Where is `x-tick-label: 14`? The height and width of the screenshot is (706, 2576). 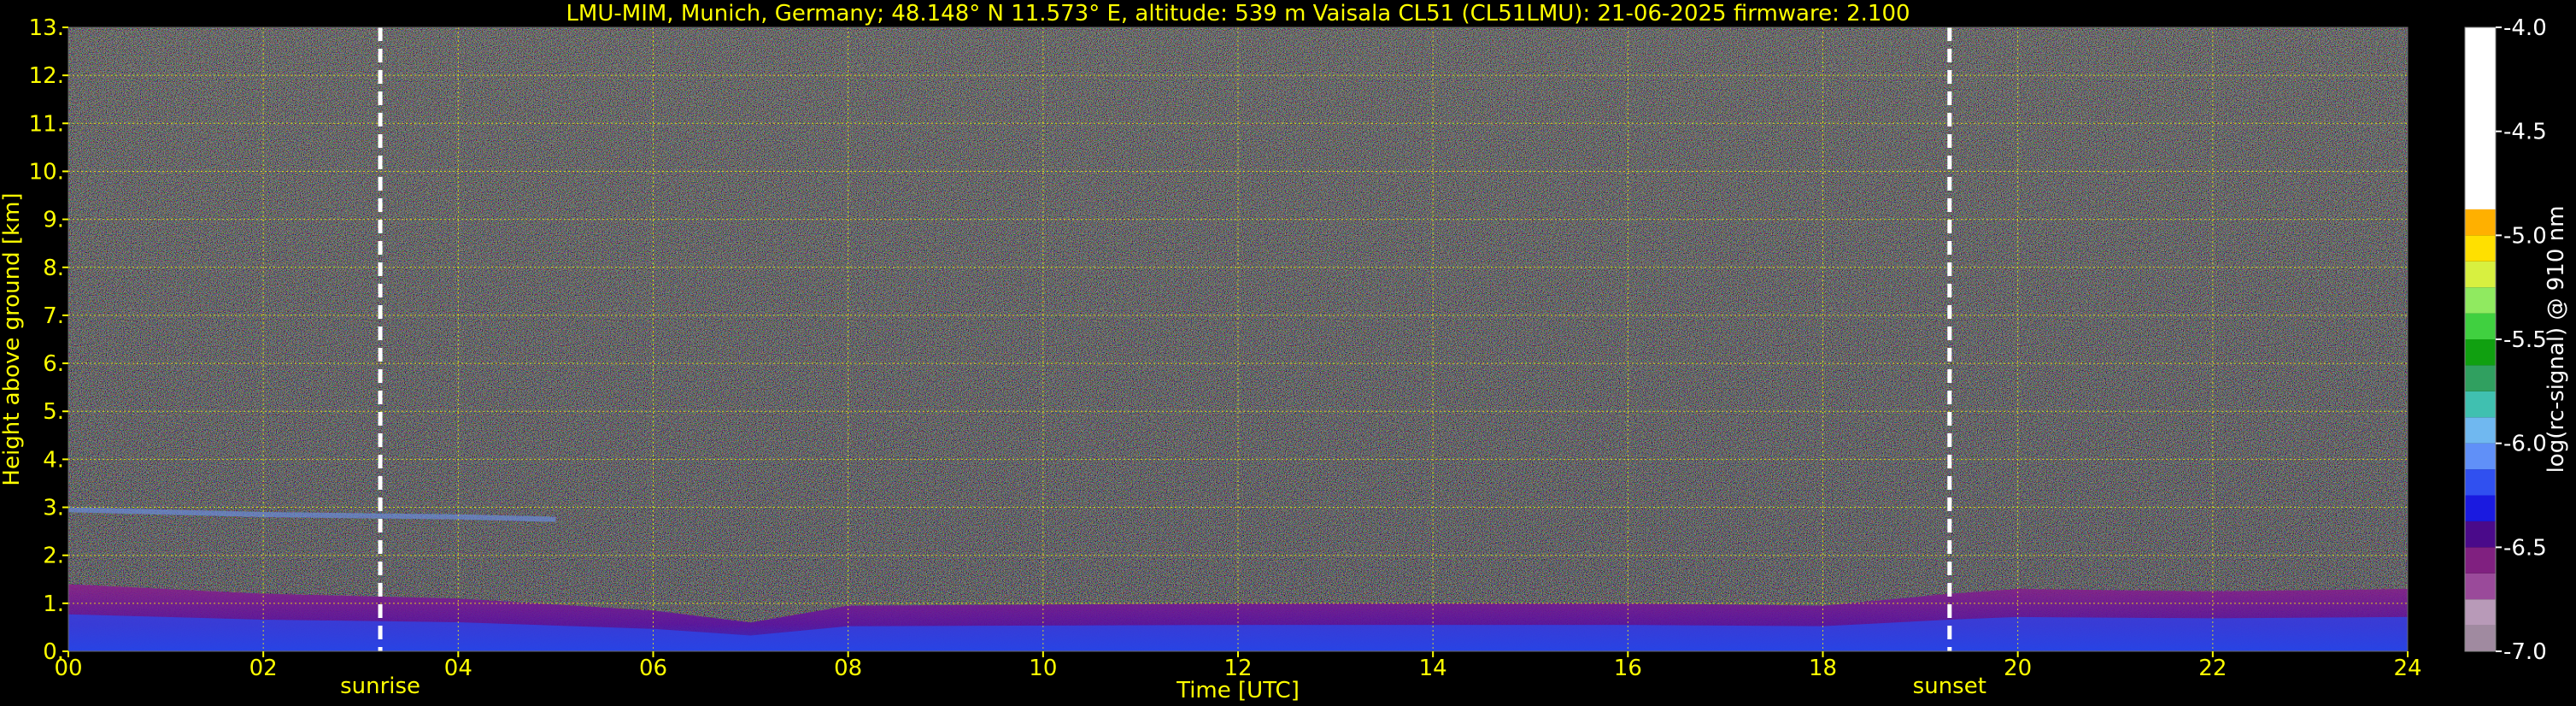
x-tick-label: 14 is located at coordinates (1433, 668).